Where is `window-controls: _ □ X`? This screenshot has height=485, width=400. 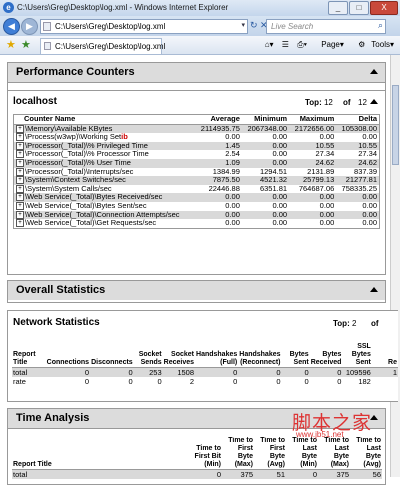 window-controls: _ □ X is located at coordinates (362, 8).